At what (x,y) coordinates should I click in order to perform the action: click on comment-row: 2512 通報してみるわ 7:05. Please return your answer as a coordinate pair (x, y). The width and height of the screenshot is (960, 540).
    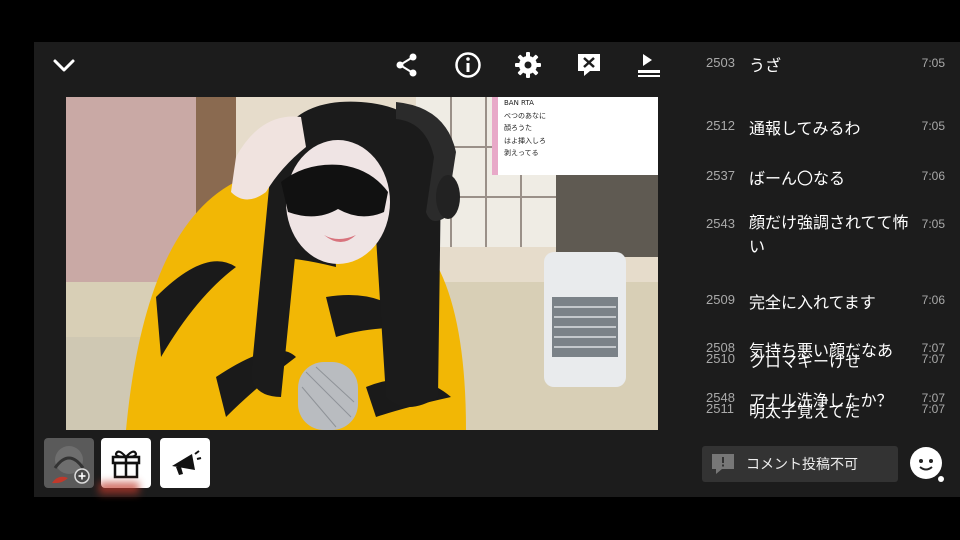
    Looking at the image, I should click on (828, 130).